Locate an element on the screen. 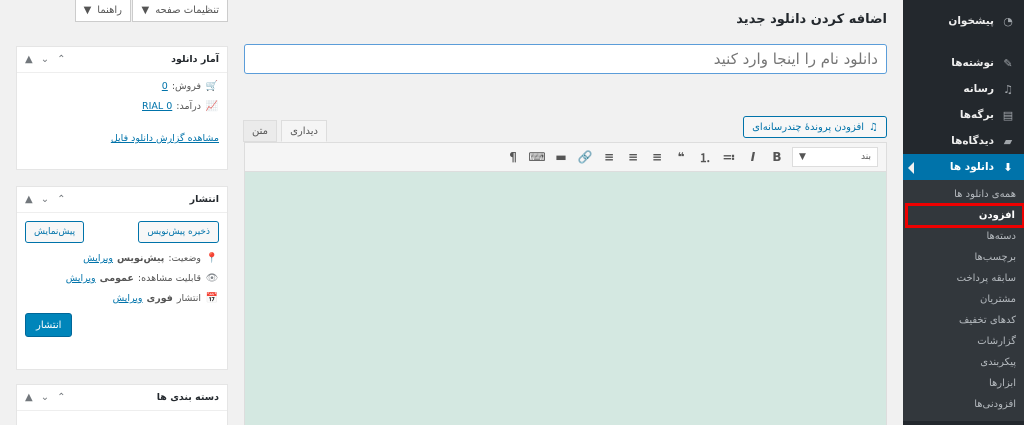 The height and width of the screenshot is (425, 1024). download-title-input is located at coordinates (565, 59).